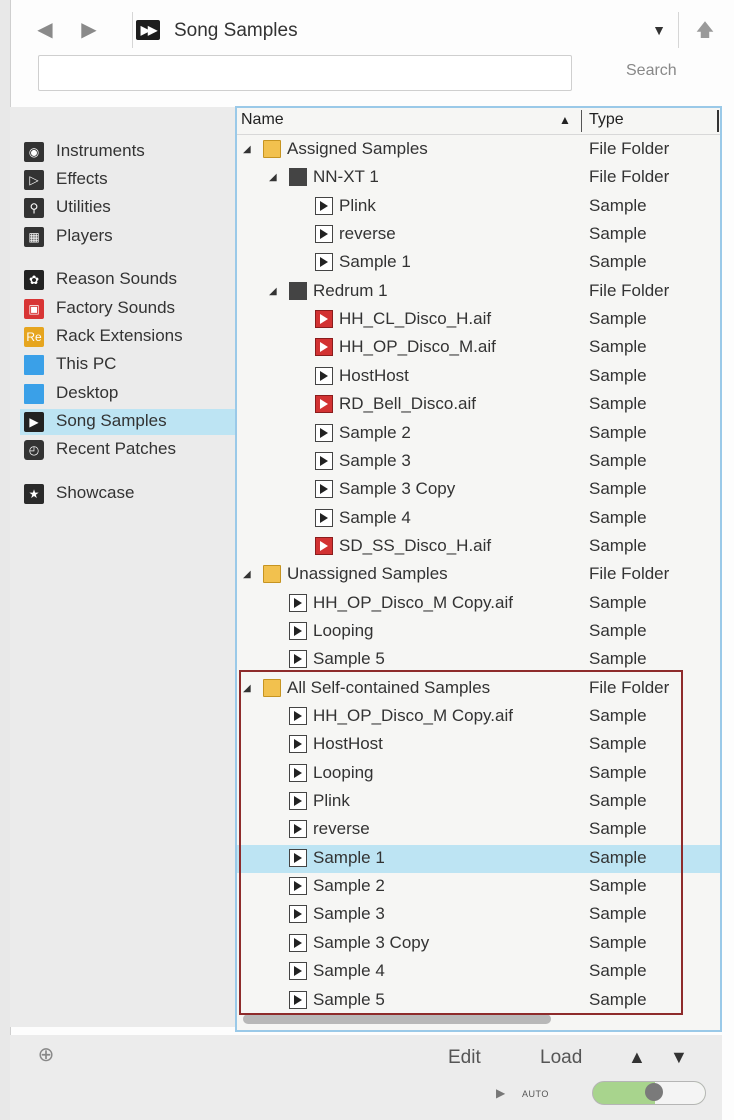 The image size is (734, 1120). I want to click on sidebar-item-recent-patches: ◴ Recent Patches, so click(128, 450).